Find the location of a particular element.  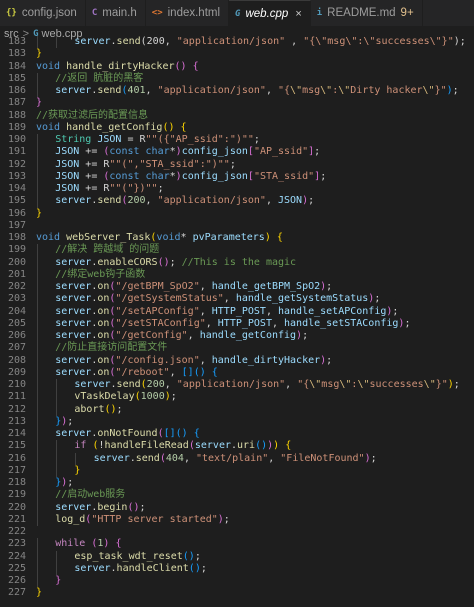

file-type-icon: <> is located at coordinates (157, 13).